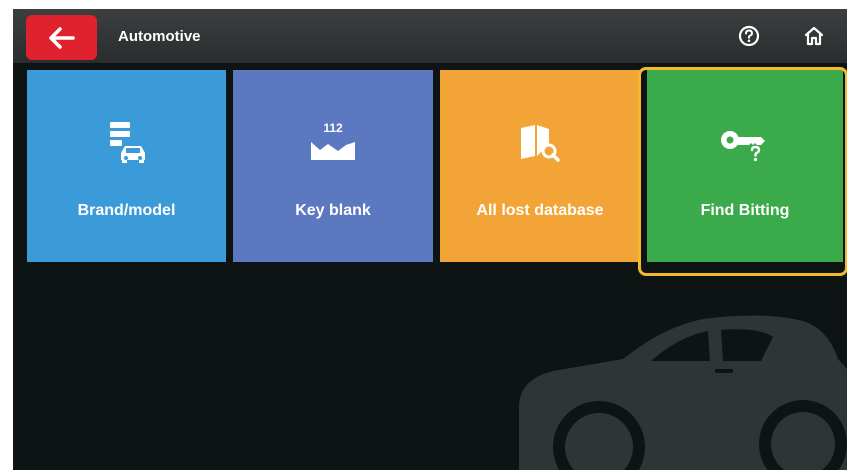 The width and height of the screenshot is (854, 470). Describe the element at coordinates (745, 210) in the screenshot. I see `tile-label: Find Bitting` at that location.